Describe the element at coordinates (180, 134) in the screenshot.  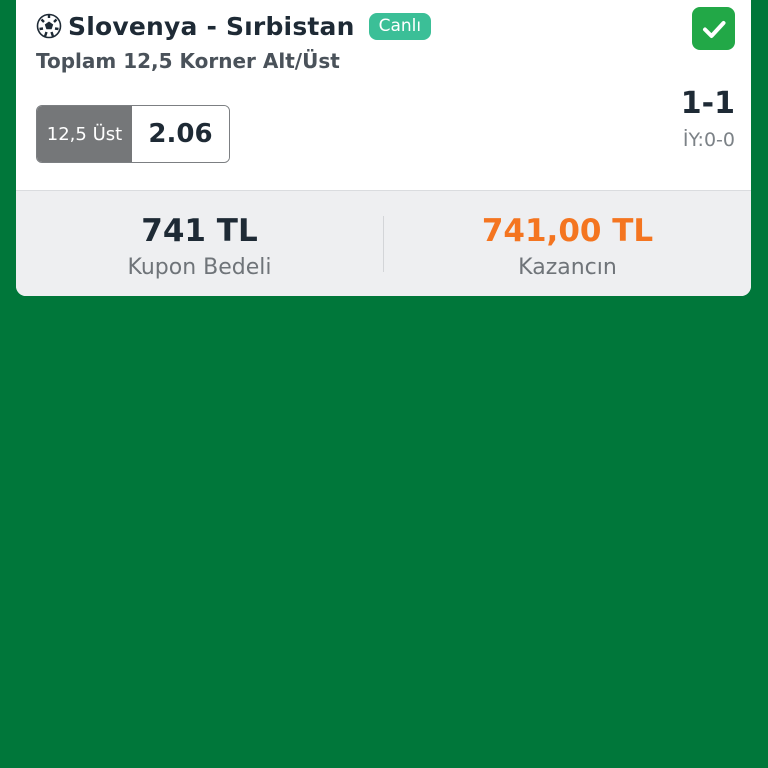
I see `odd-value: 2.06` at that location.